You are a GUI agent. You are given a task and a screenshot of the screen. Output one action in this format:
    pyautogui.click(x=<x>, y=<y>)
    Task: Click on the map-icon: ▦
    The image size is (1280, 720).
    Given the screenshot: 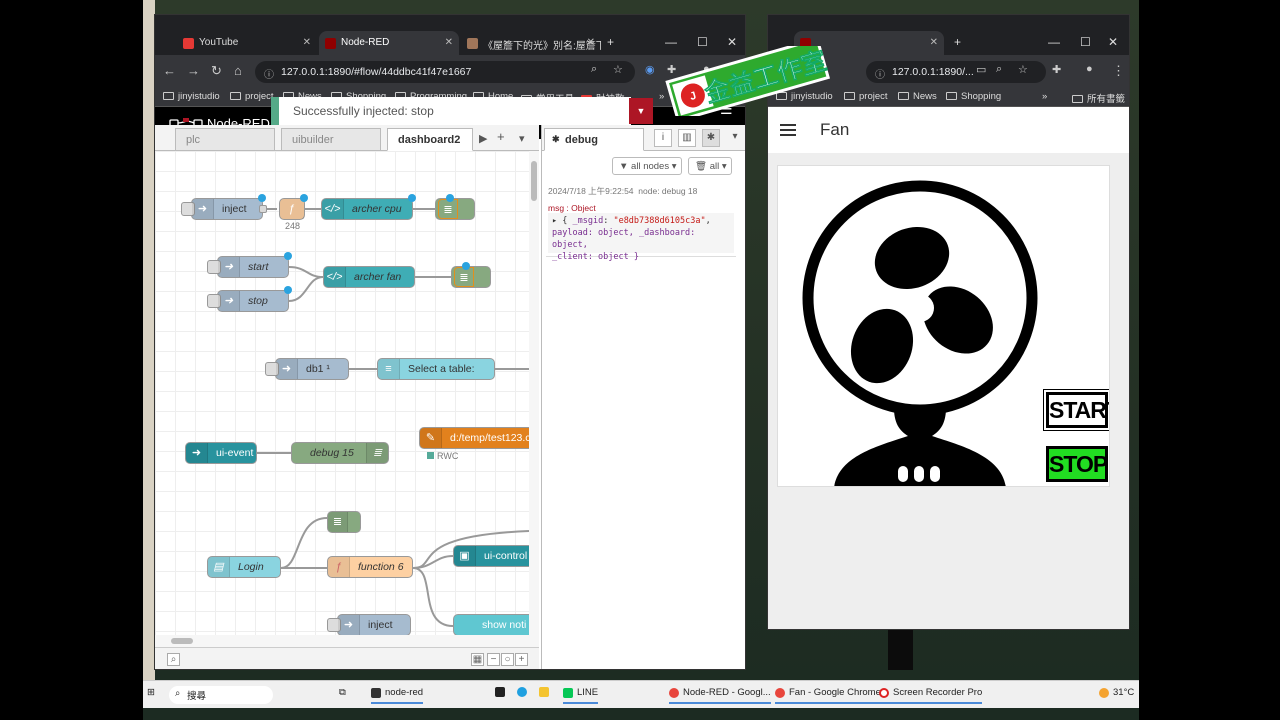 What is the action you would take?
    pyautogui.click(x=477, y=659)
    